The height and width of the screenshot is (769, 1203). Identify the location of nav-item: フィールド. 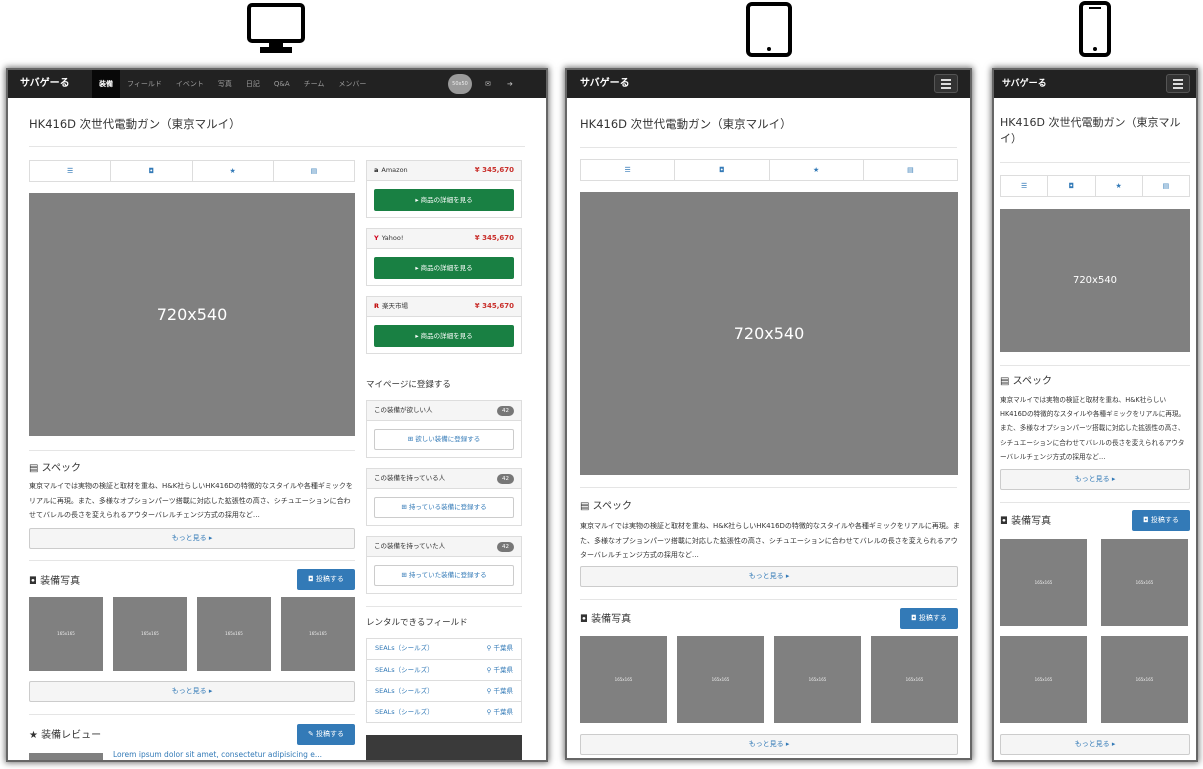
(144, 84).